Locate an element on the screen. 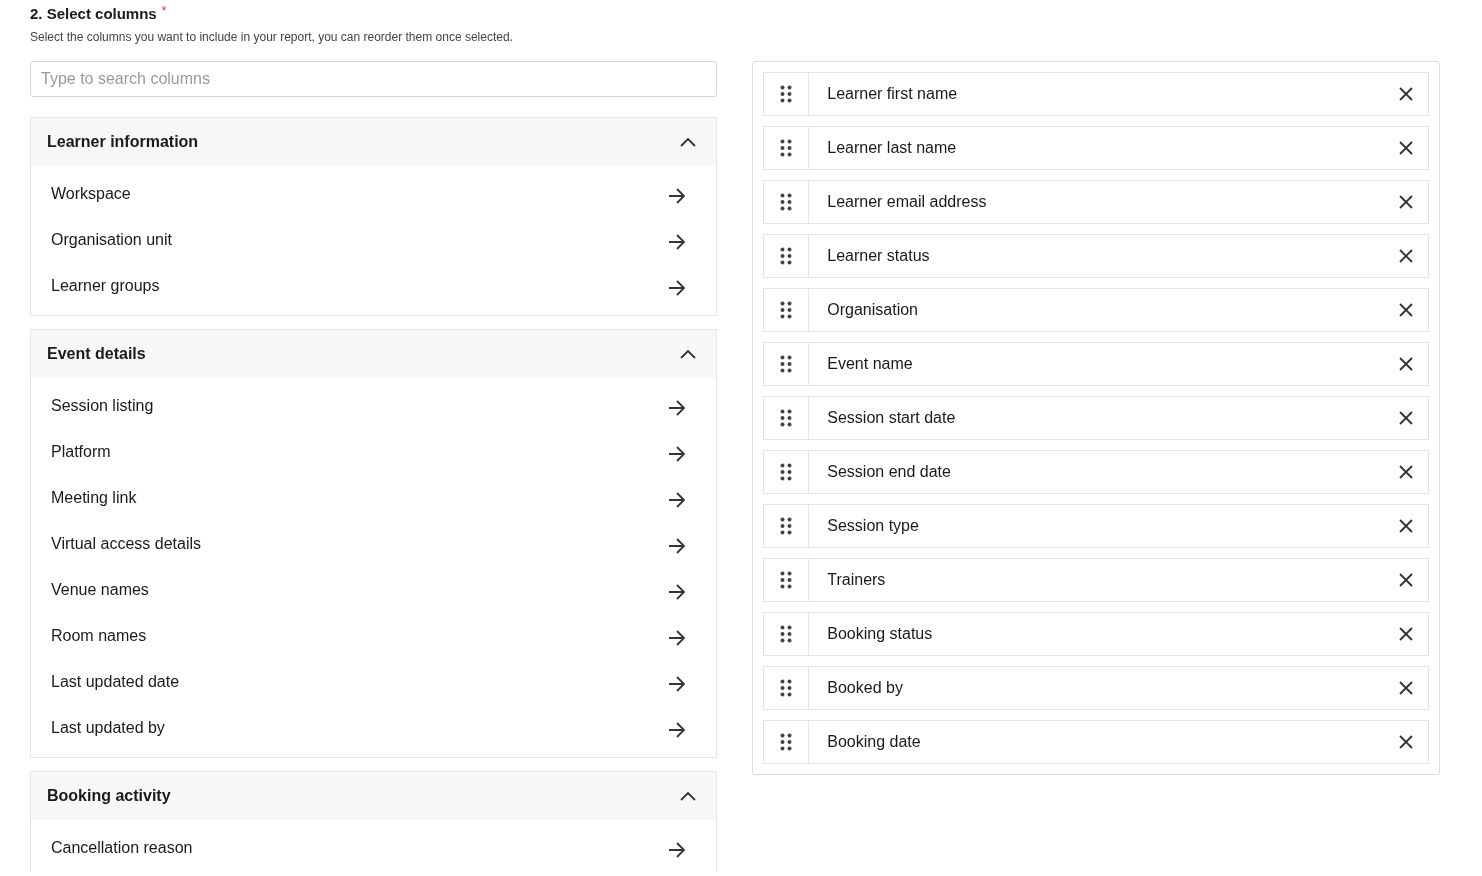 The height and width of the screenshot is (876, 1482). selected-column-item: Learner email address is located at coordinates (1096, 202).